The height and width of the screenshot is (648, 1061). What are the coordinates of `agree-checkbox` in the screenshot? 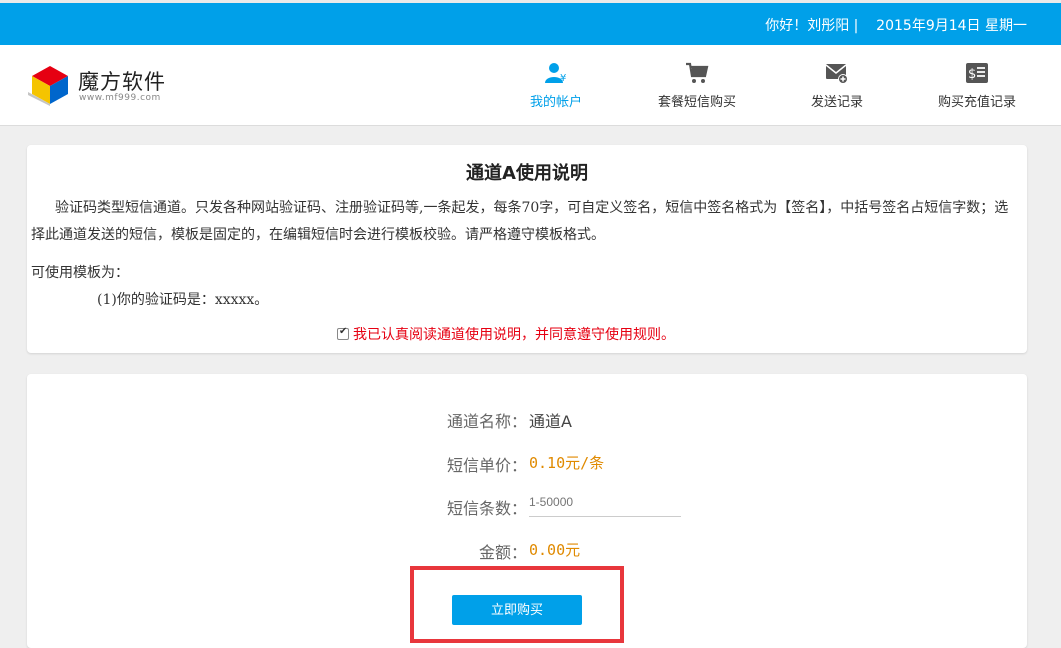 It's located at (343, 333).